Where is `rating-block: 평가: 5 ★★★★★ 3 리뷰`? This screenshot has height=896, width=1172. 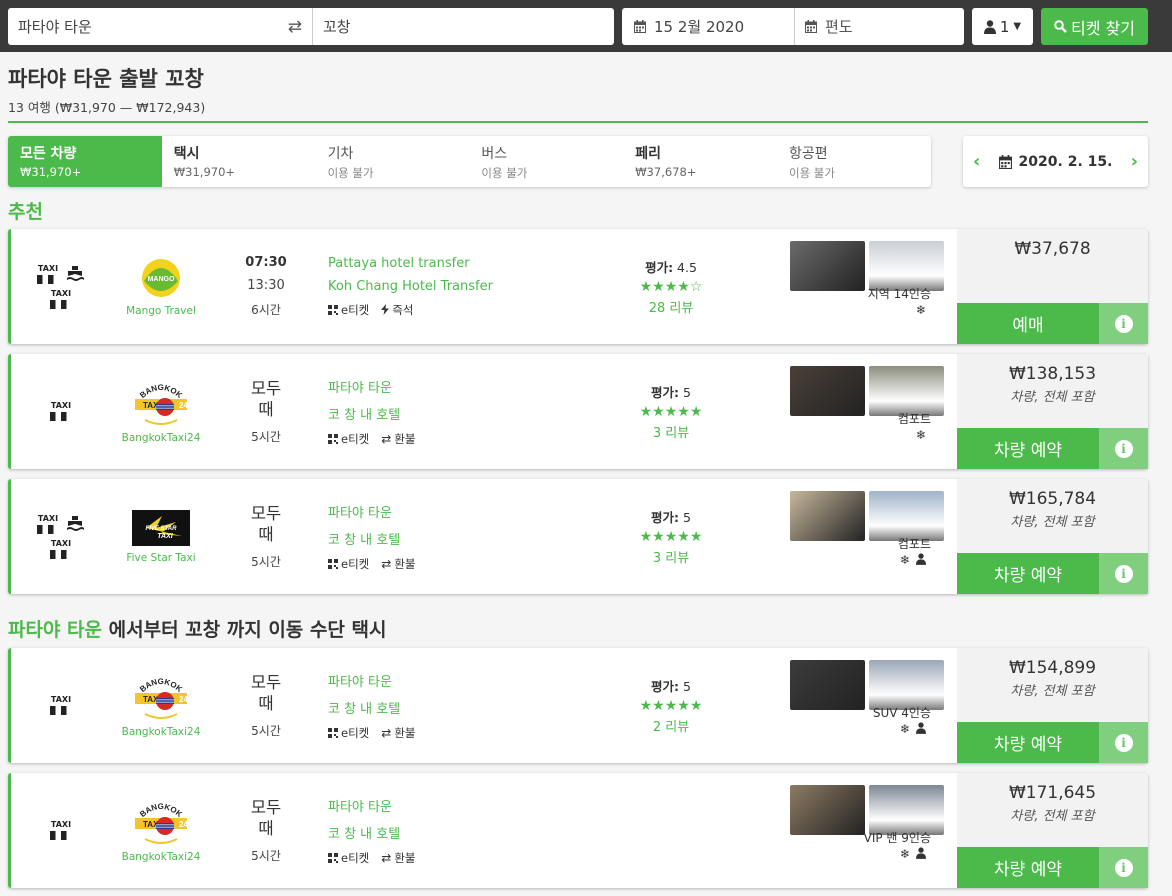 rating-block: 평가: 5 ★★★★★ 3 리뷰 is located at coordinates (671, 411).